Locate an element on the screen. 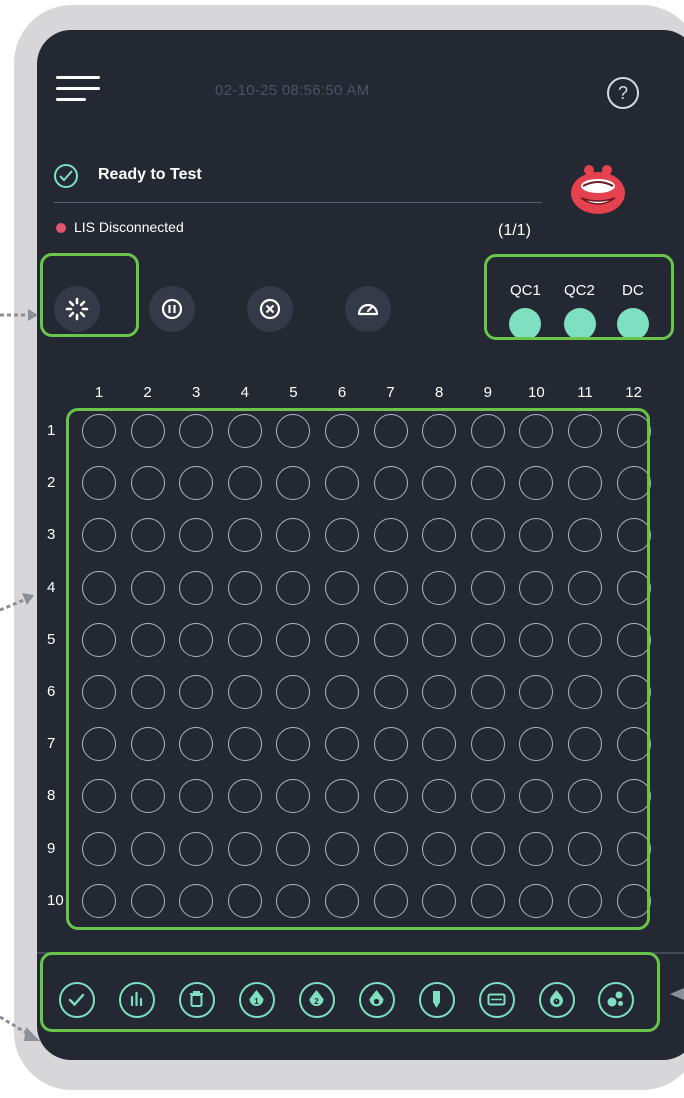 The width and height of the screenshot is (684, 1098). gauge-button is located at coordinates (368, 309).